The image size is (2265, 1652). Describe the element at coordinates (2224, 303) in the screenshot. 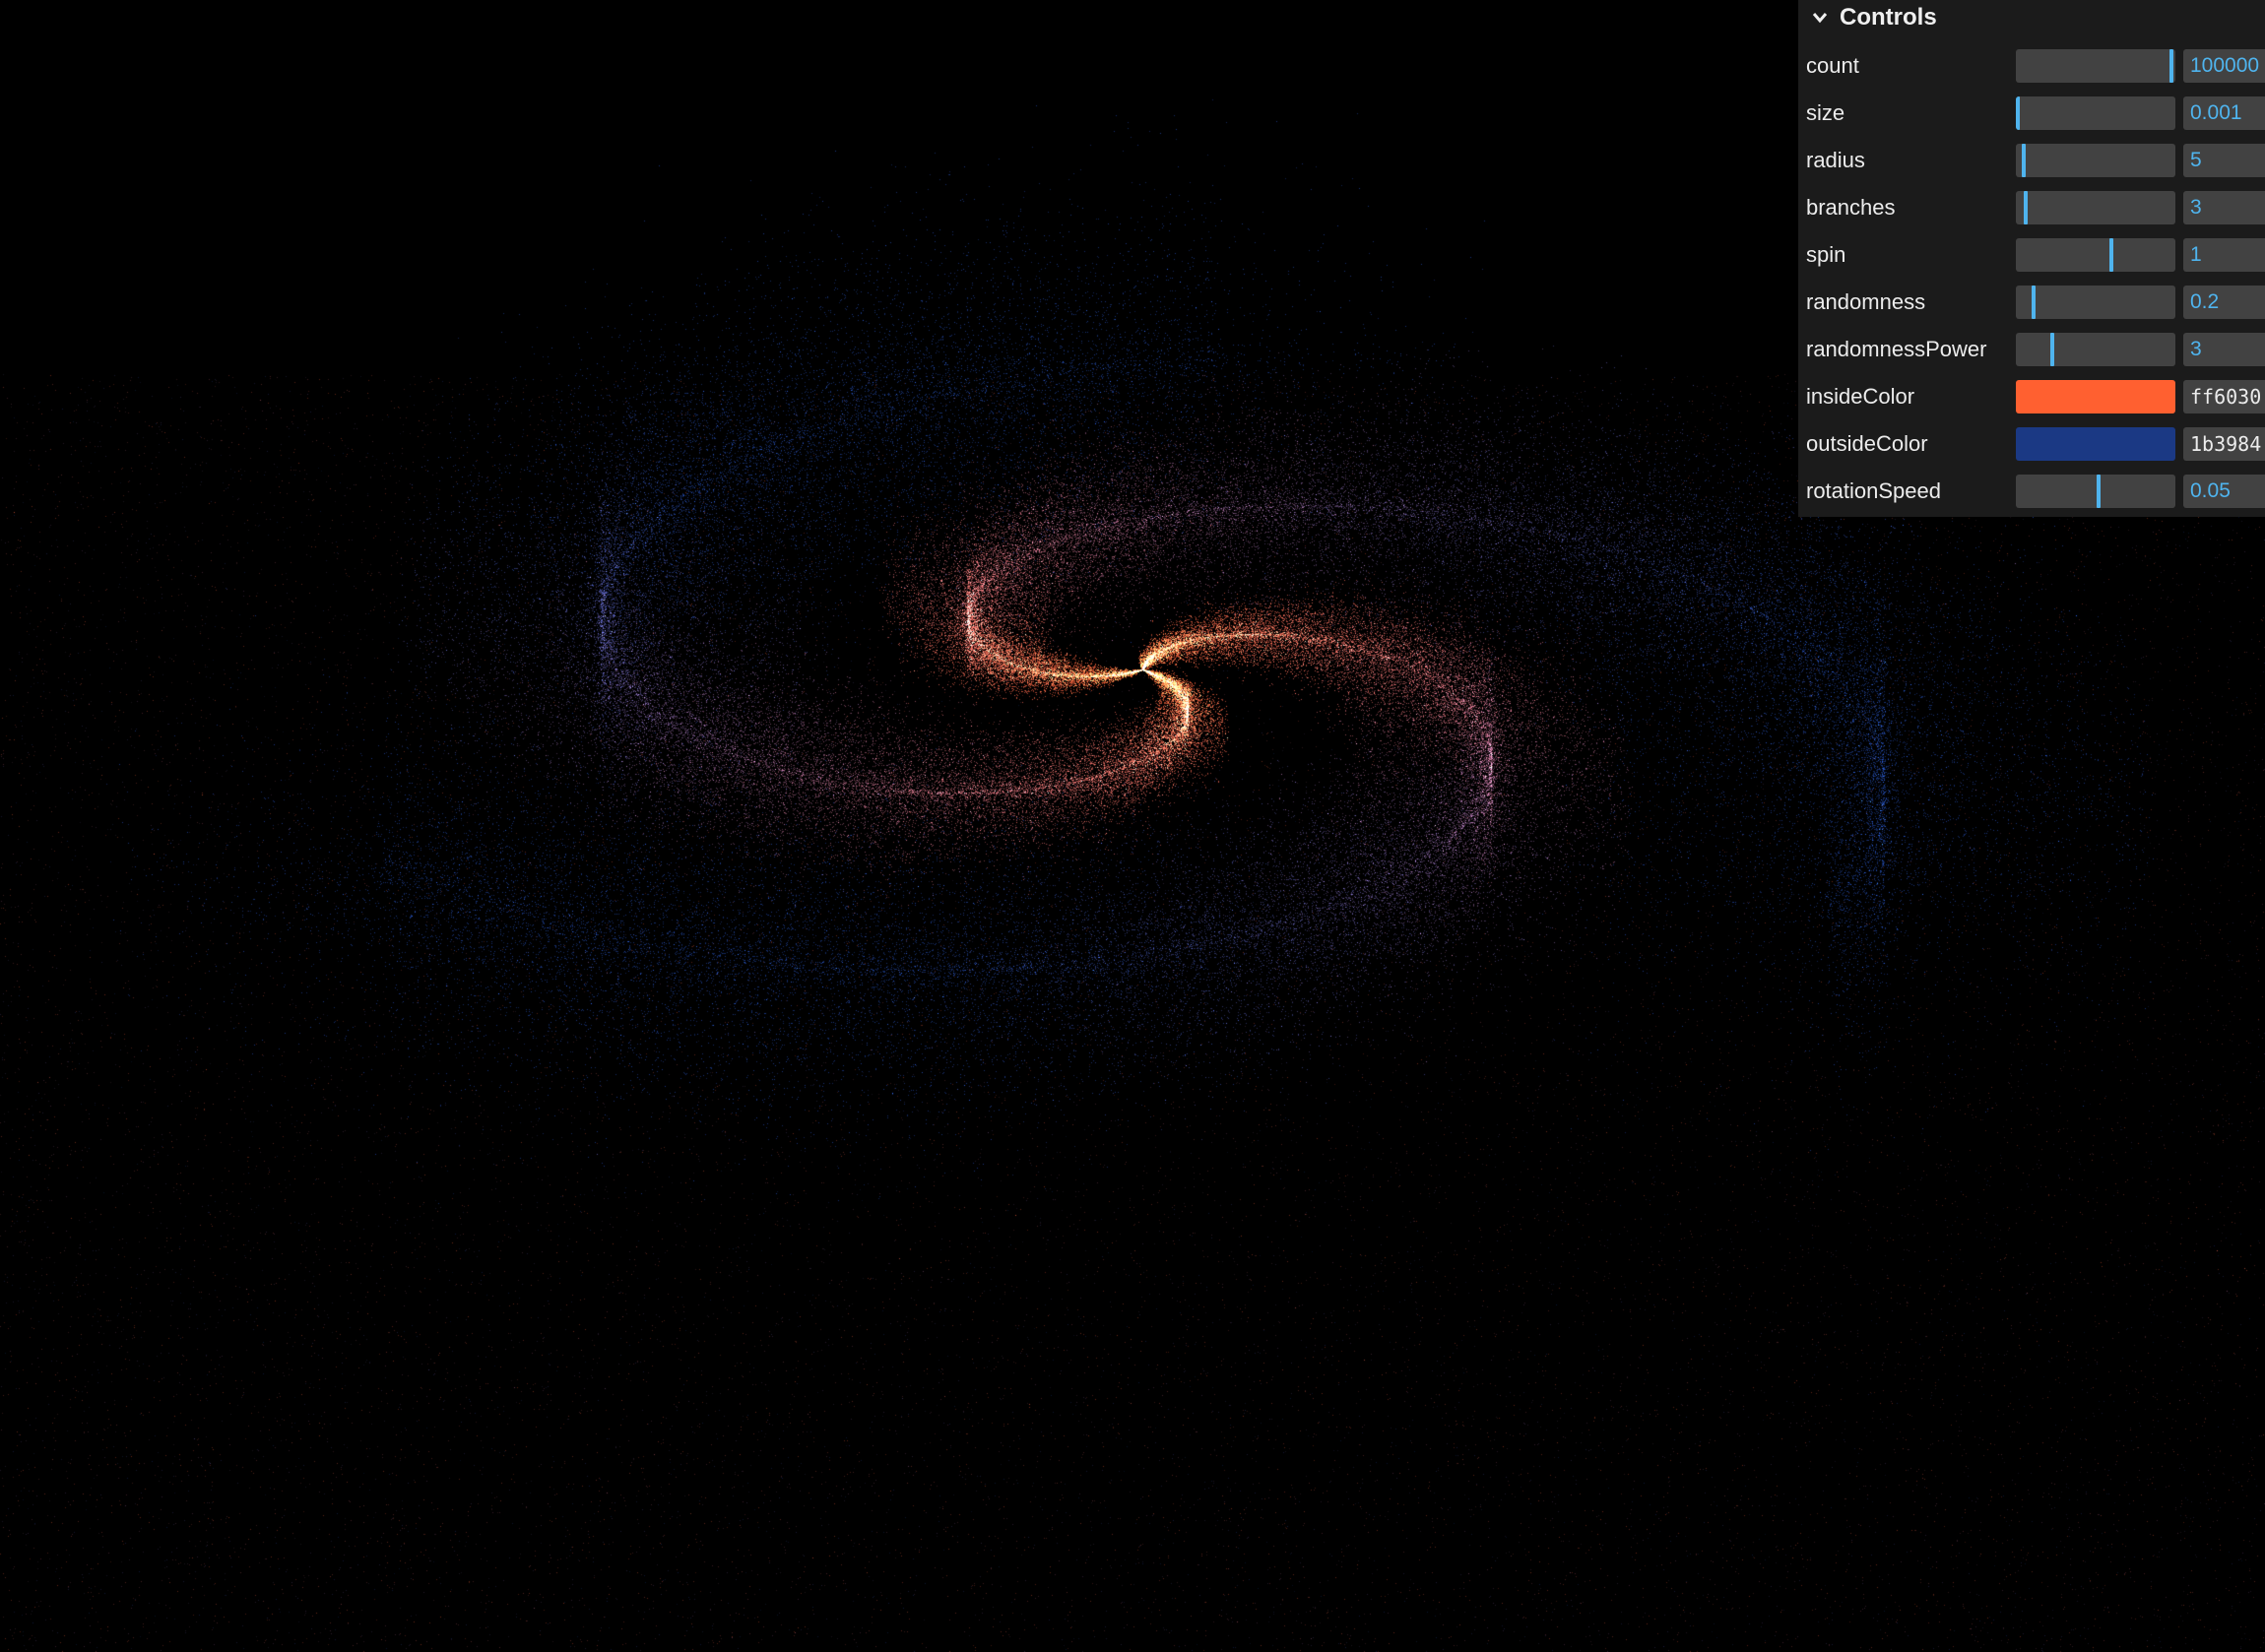

I see `value-input-randomness: 0.2` at that location.